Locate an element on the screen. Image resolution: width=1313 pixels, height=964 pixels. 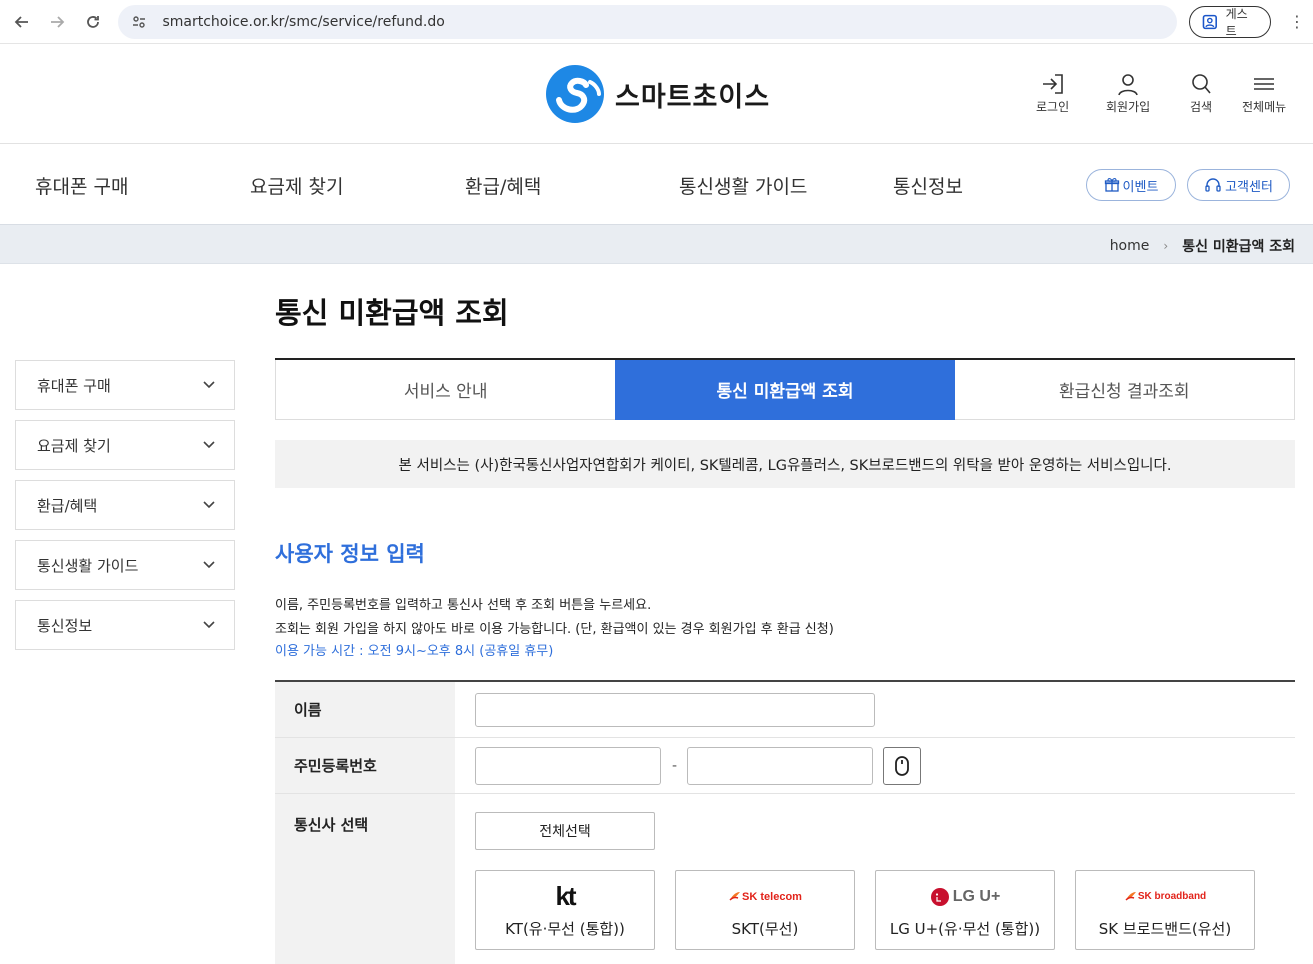
carrier-skt-button: SK telecom SKT(무선) is located at coordinates (765, 910).